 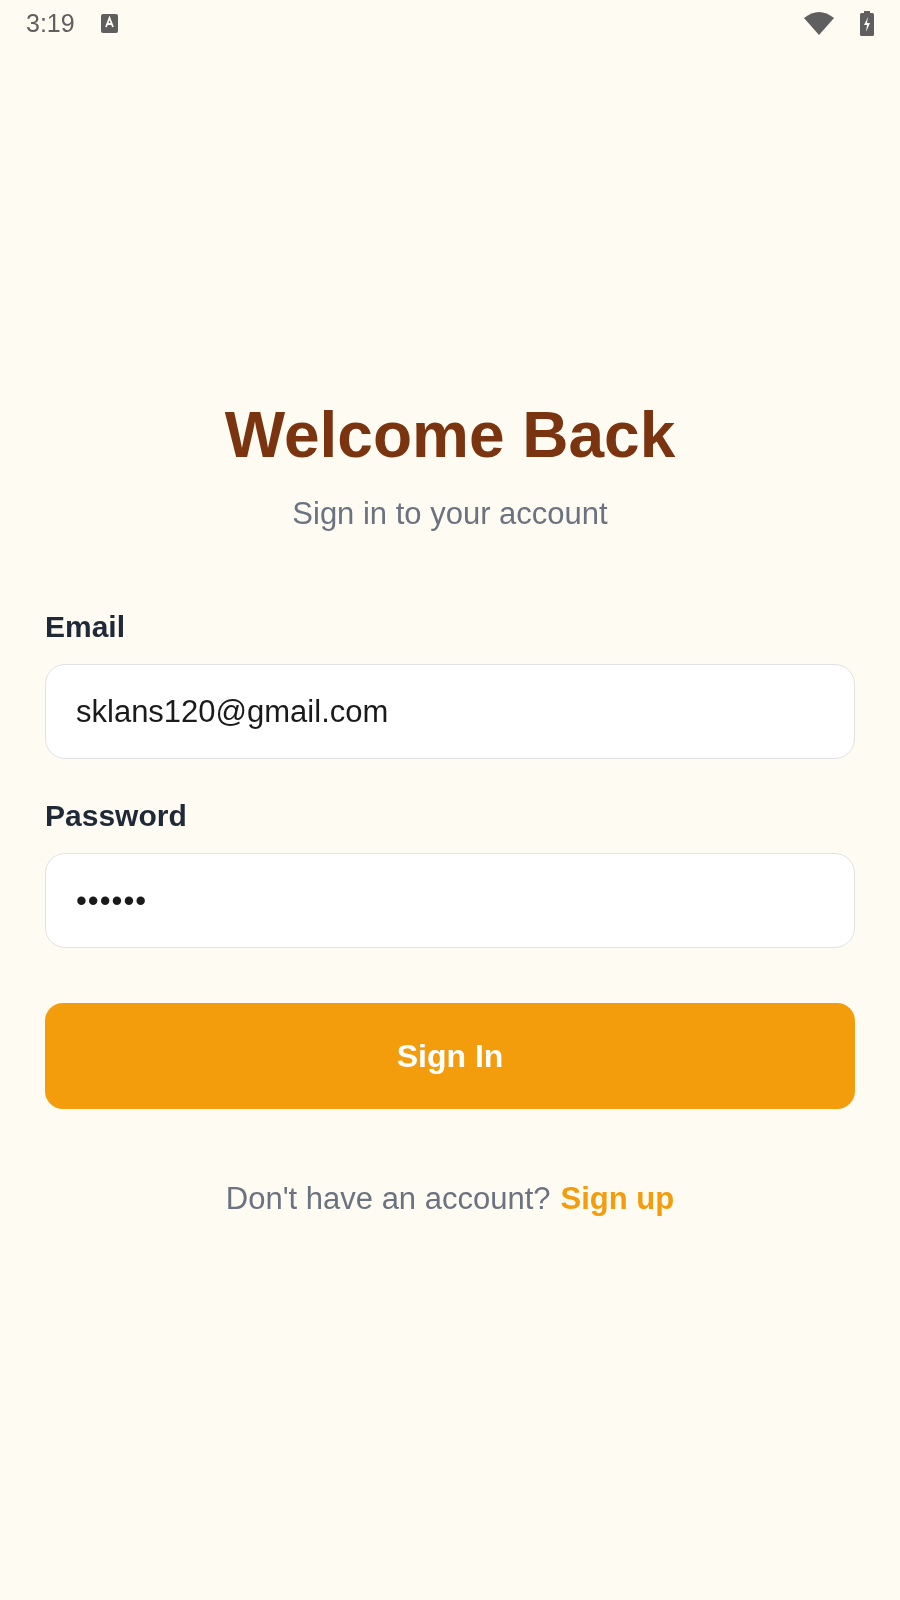 I want to click on battery-charging-icon, so click(x=867, y=23).